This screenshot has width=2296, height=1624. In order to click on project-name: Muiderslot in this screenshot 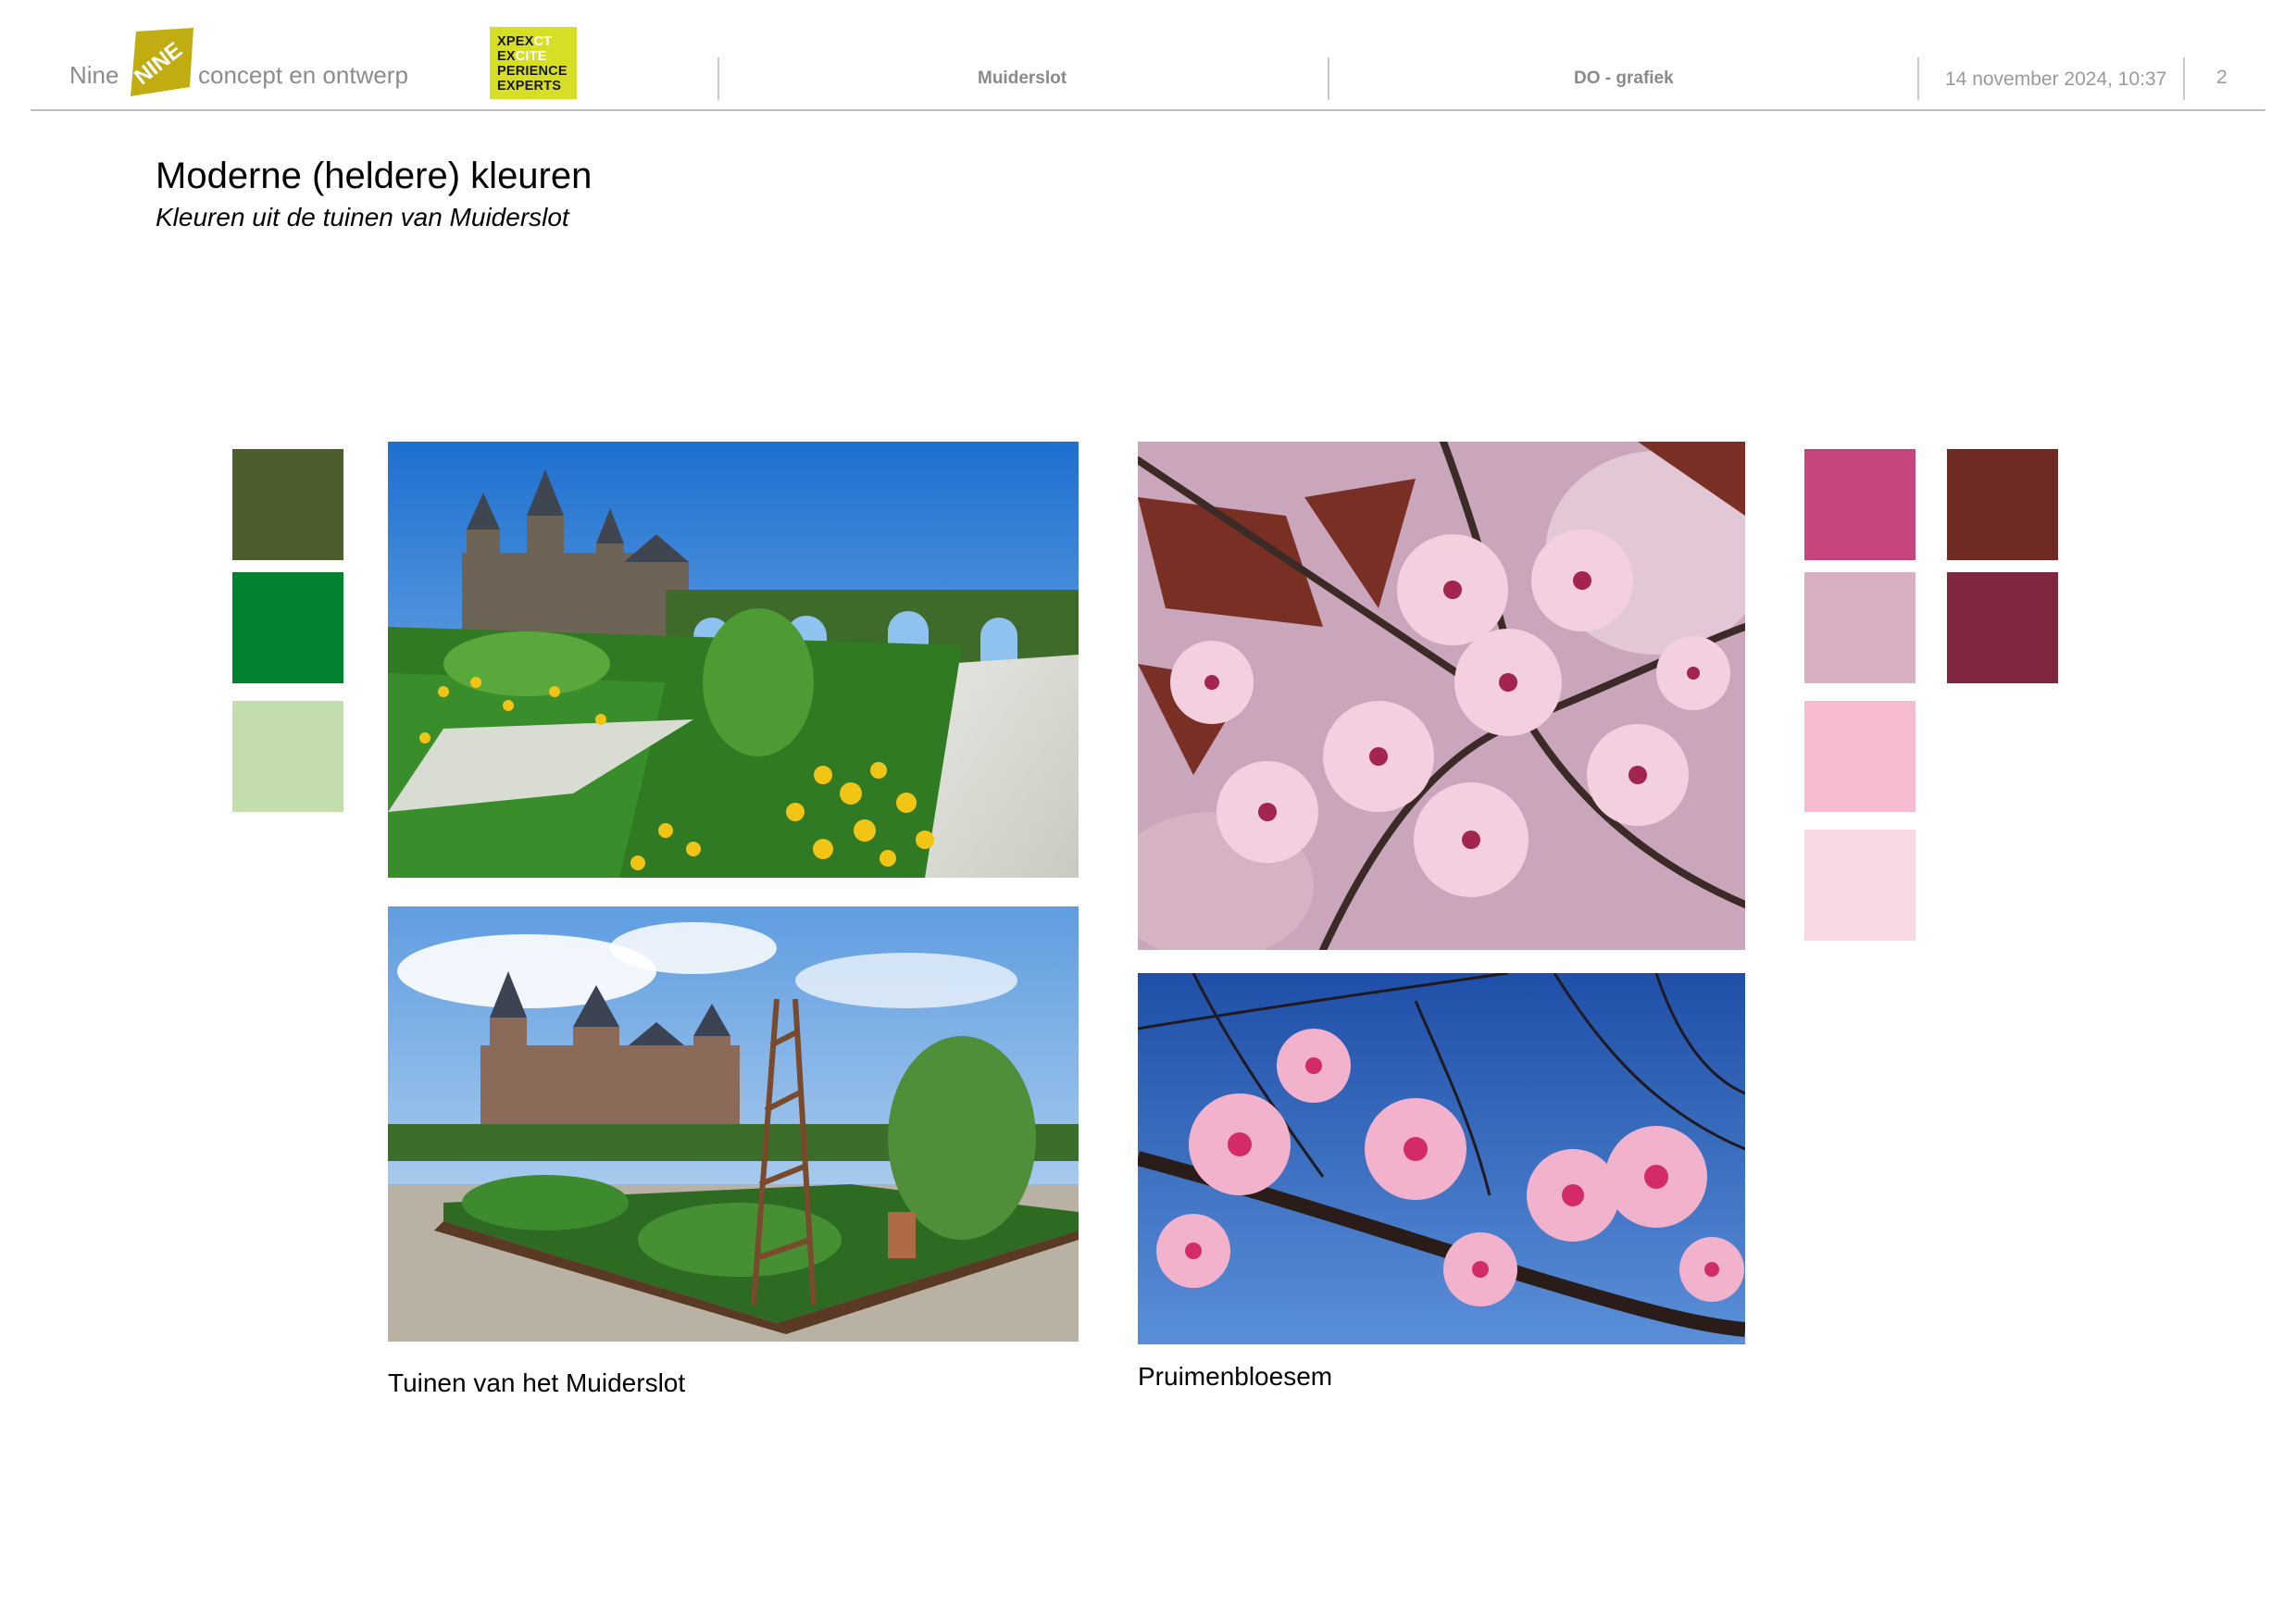, I will do `click(1022, 78)`.